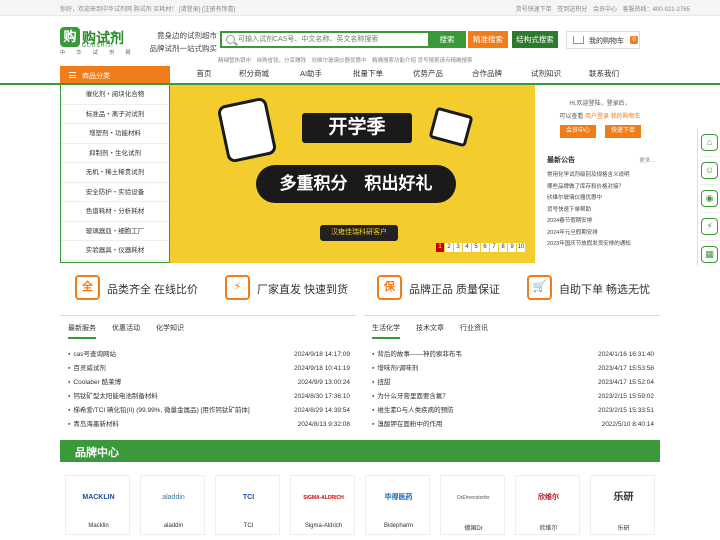 Image resolution: width=720 pixels, height=540 pixels. I want to click on list-item: 百灵威试剂 2024/9/18 10:41:19, so click(209, 369).